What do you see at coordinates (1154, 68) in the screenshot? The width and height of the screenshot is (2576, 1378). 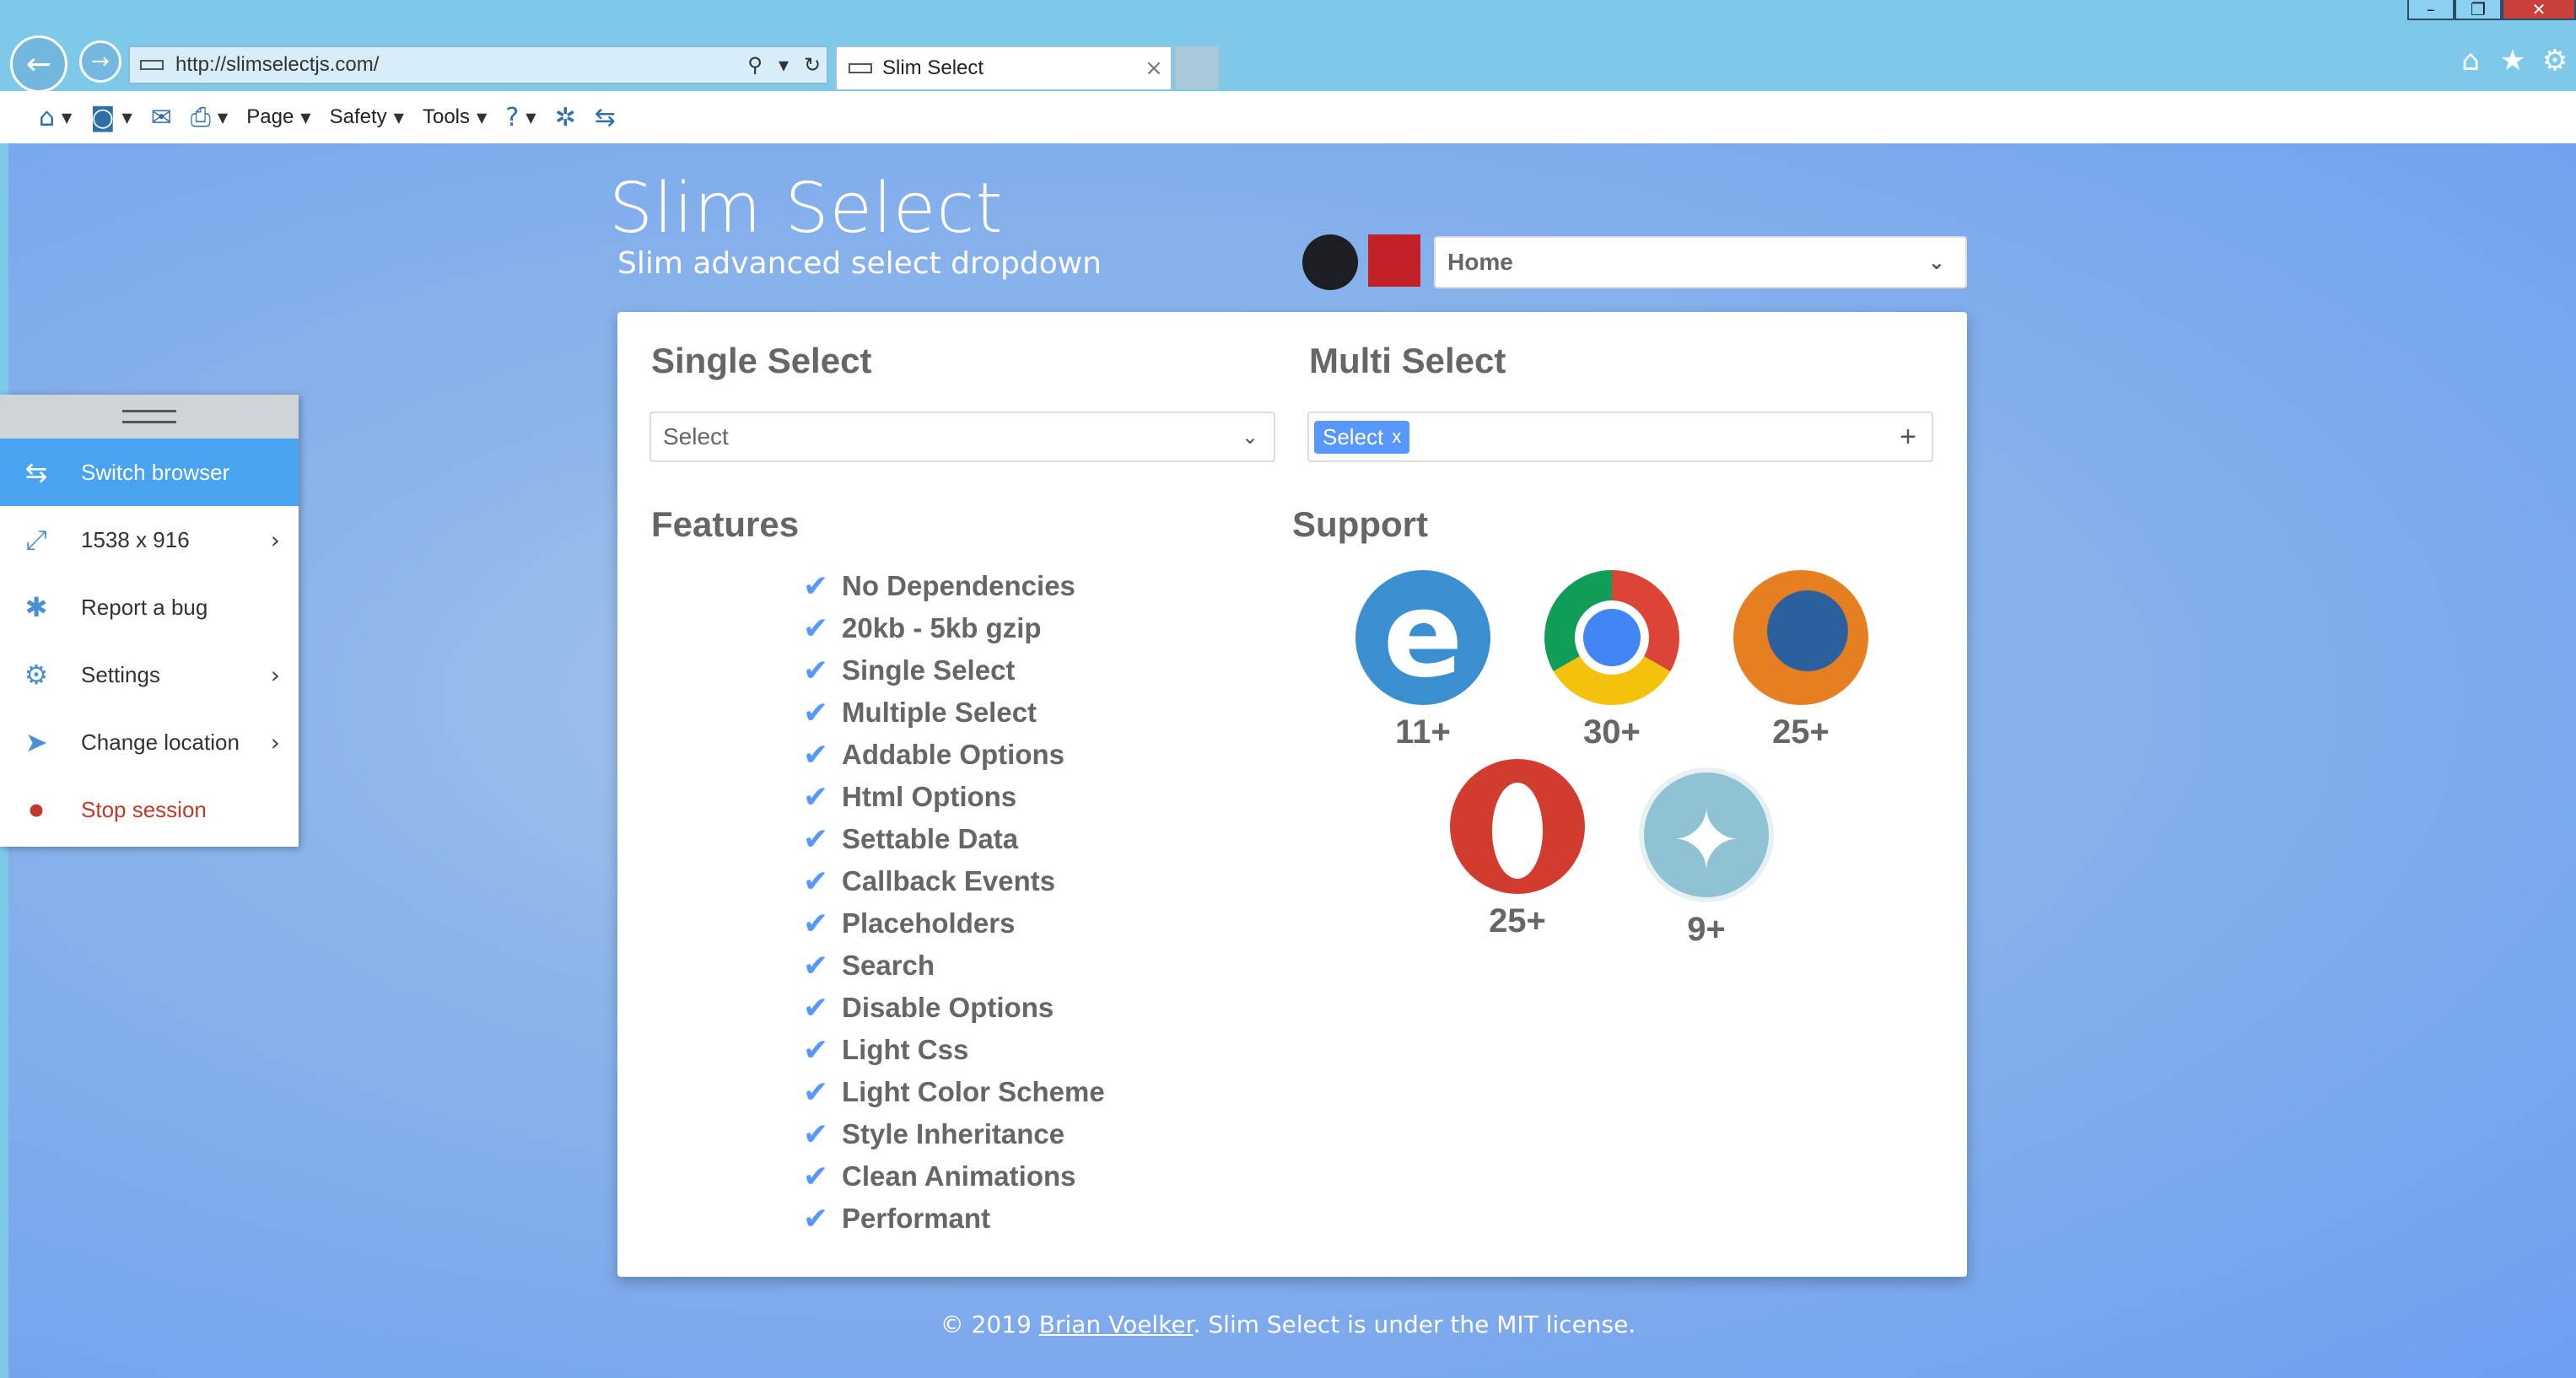 I see `tab-close-icon: ×` at bounding box center [1154, 68].